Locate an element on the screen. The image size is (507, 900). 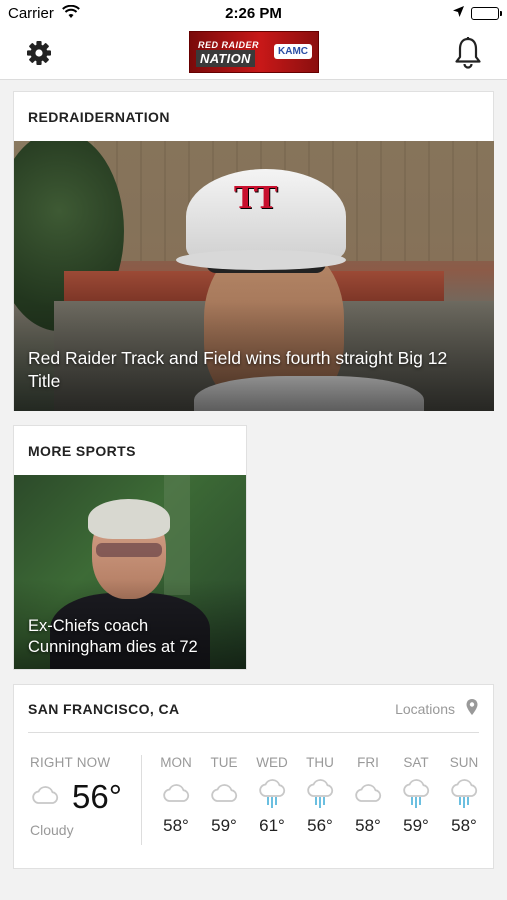
forecast-day-name: SAT is located at coordinates (416, 762).